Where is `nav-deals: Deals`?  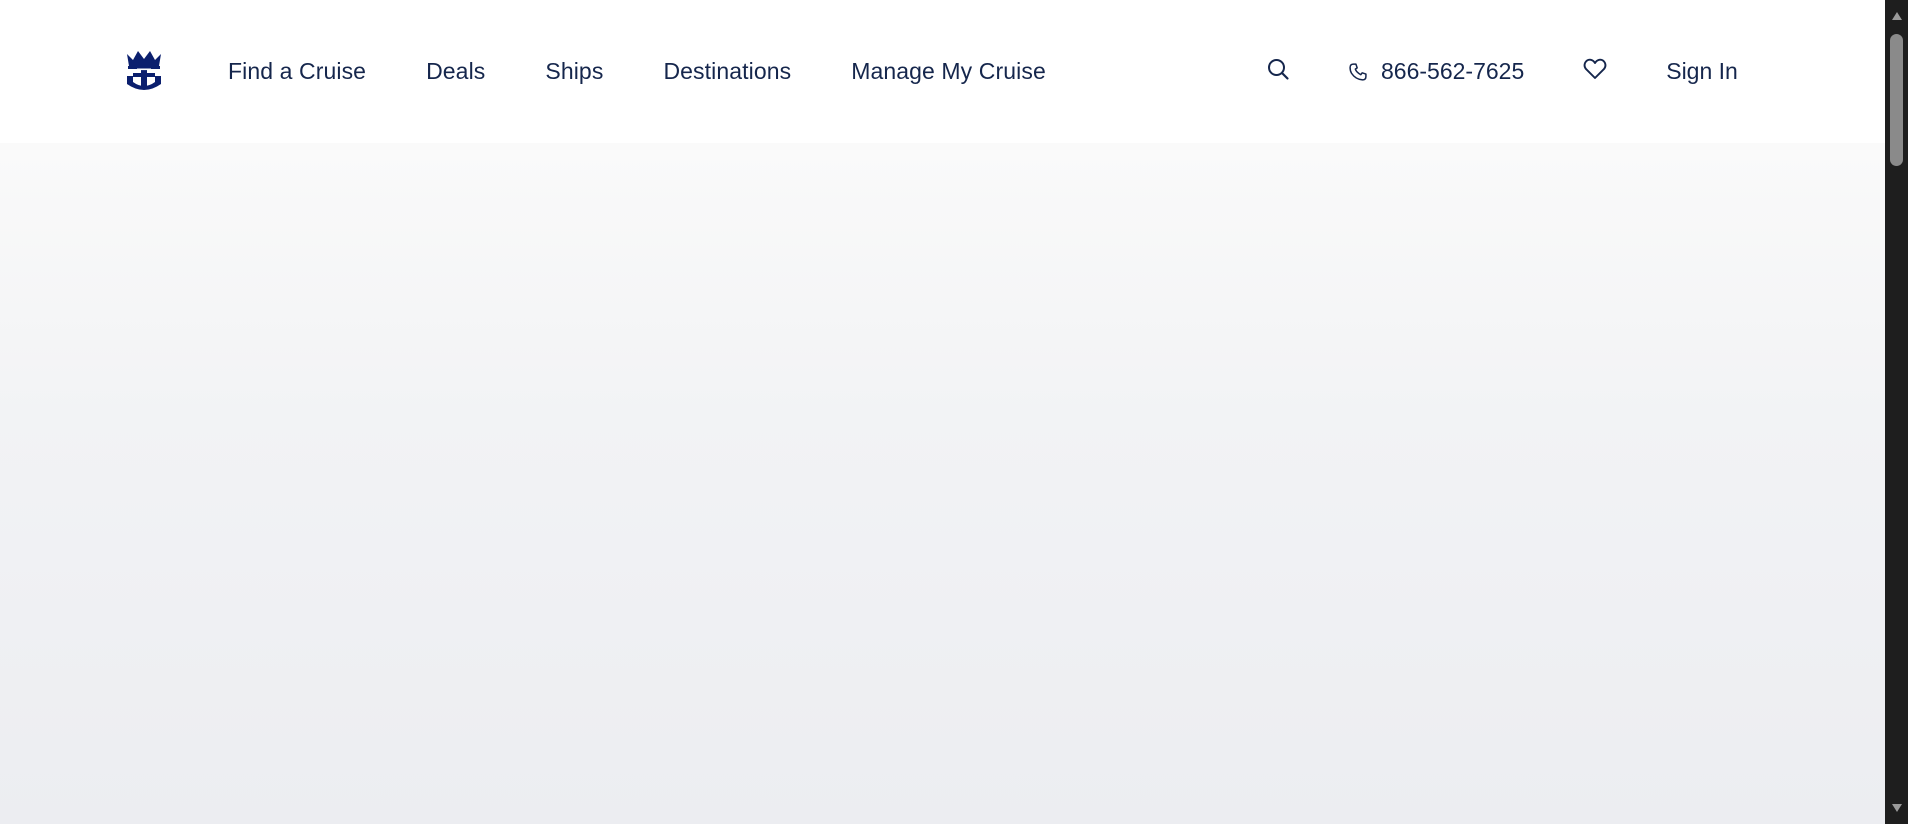
nav-deals: Deals is located at coordinates (455, 71).